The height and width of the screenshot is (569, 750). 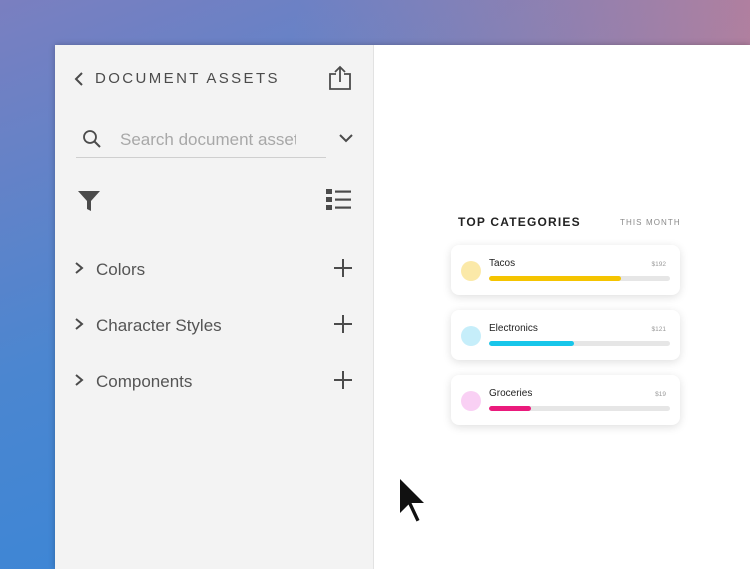 What do you see at coordinates (338, 199) in the screenshot?
I see `list-view-icon` at bounding box center [338, 199].